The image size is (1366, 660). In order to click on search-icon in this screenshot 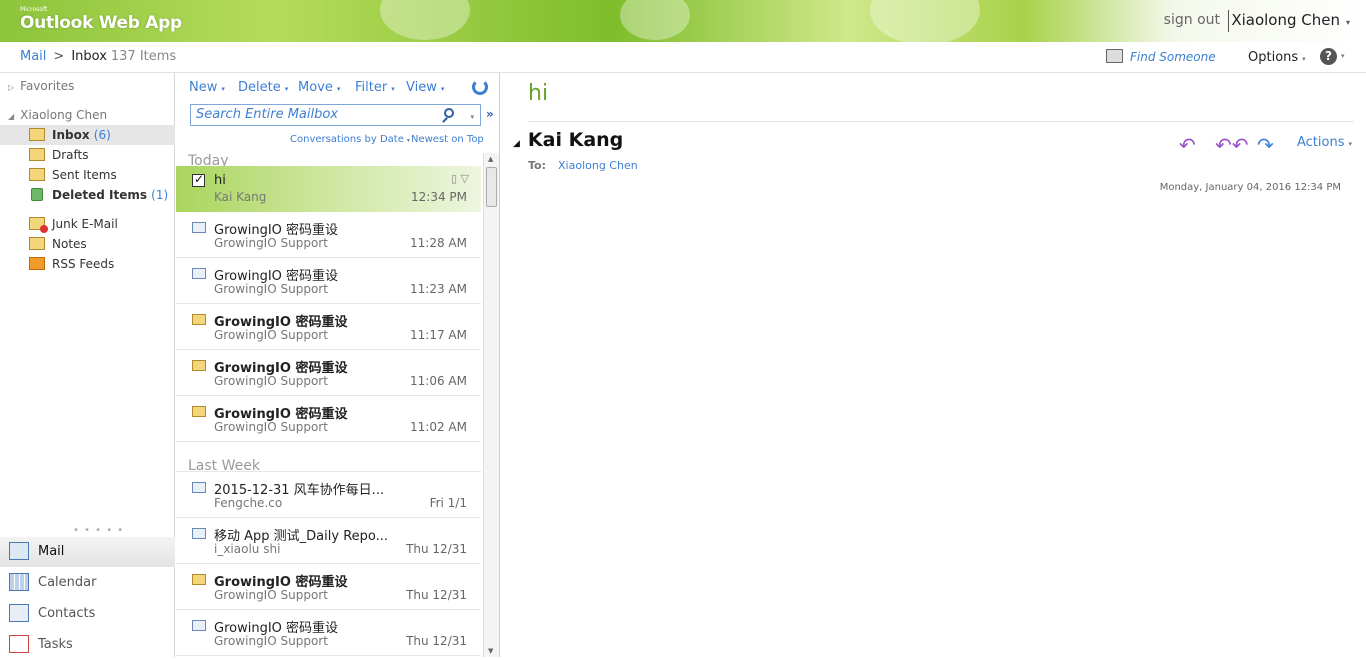, I will do `click(449, 113)`.